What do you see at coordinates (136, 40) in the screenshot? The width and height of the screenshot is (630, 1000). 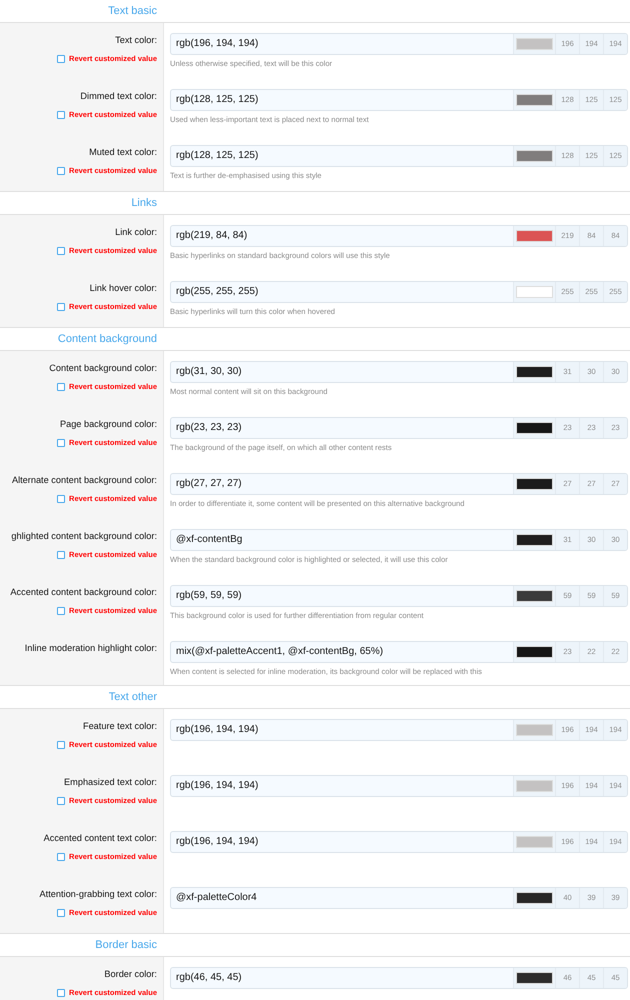 I see `field-label: Text color:` at bounding box center [136, 40].